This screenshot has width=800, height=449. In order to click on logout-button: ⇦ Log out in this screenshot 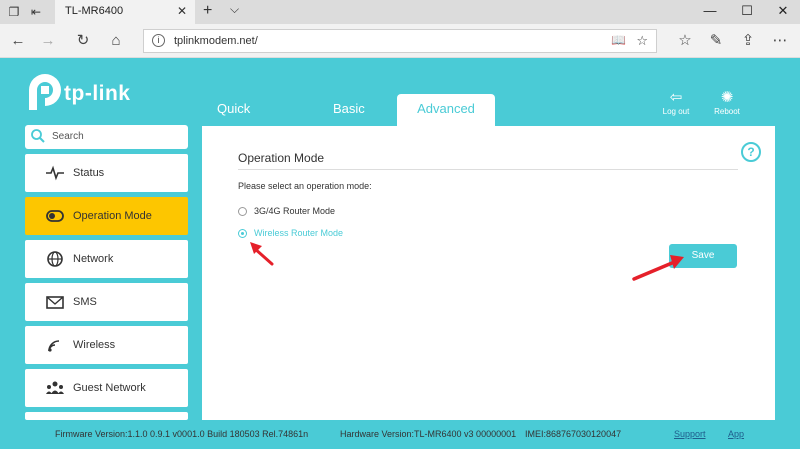, I will do `click(676, 102)`.